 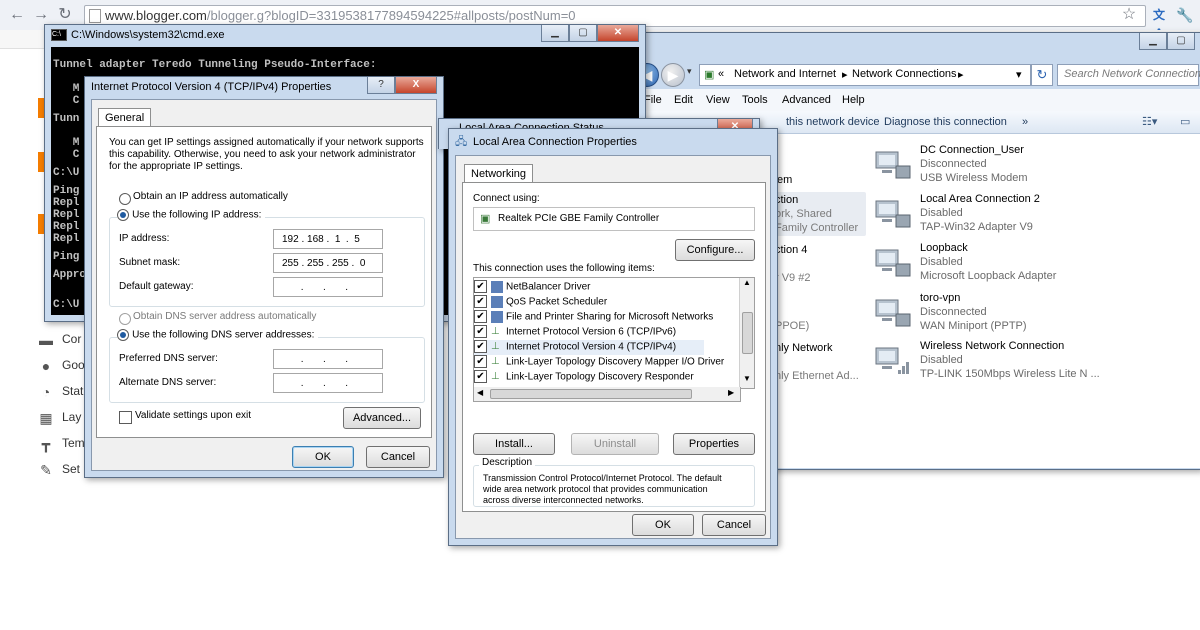 What do you see at coordinates (589, 347) in the screenshot?
I see `list-item-selected: ✔ ⊥ Internet Protocol Version 4 (TCP/IPv4)` at bounding box center [589, 347].